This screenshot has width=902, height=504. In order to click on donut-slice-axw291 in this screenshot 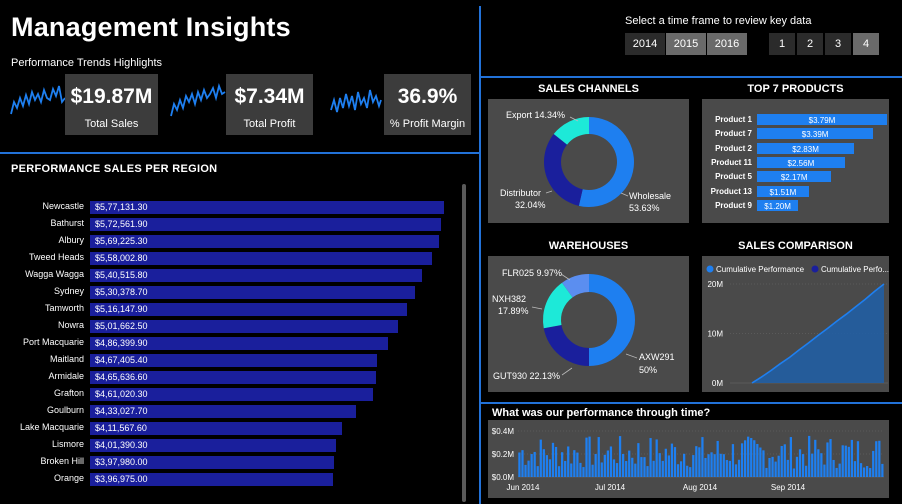, I will do `click(611, 320)`.